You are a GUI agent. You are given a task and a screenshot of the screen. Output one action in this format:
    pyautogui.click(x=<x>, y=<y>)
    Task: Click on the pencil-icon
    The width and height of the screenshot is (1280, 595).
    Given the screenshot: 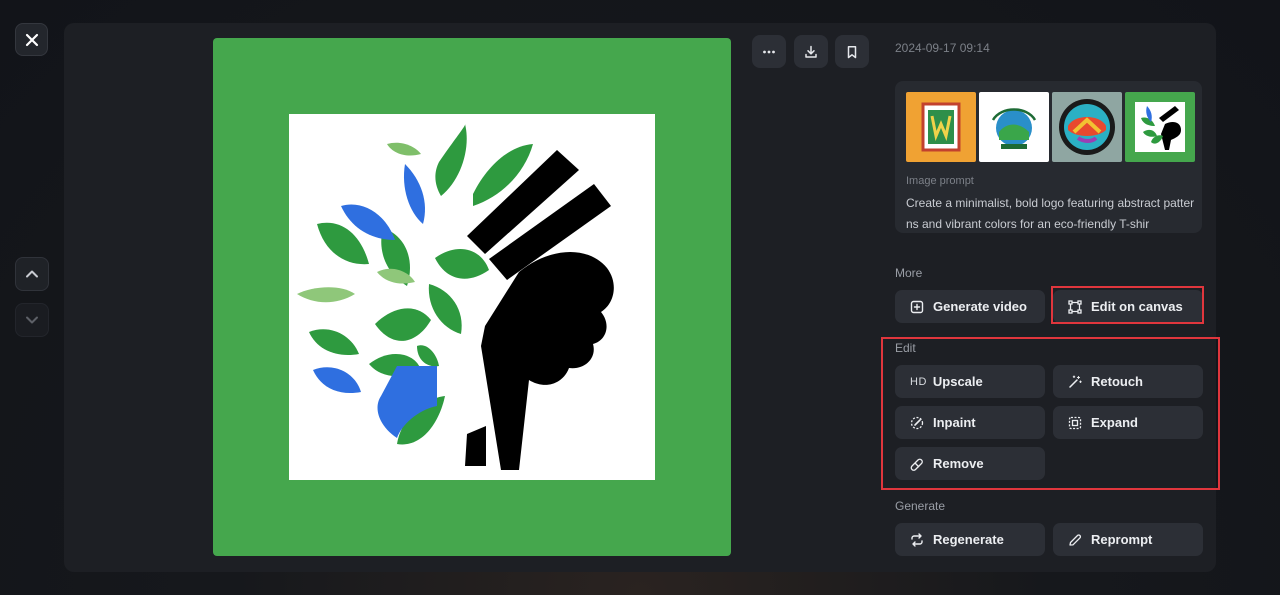 What is the action you would take?
    pyautogui.click(x=1075, y=539)
    